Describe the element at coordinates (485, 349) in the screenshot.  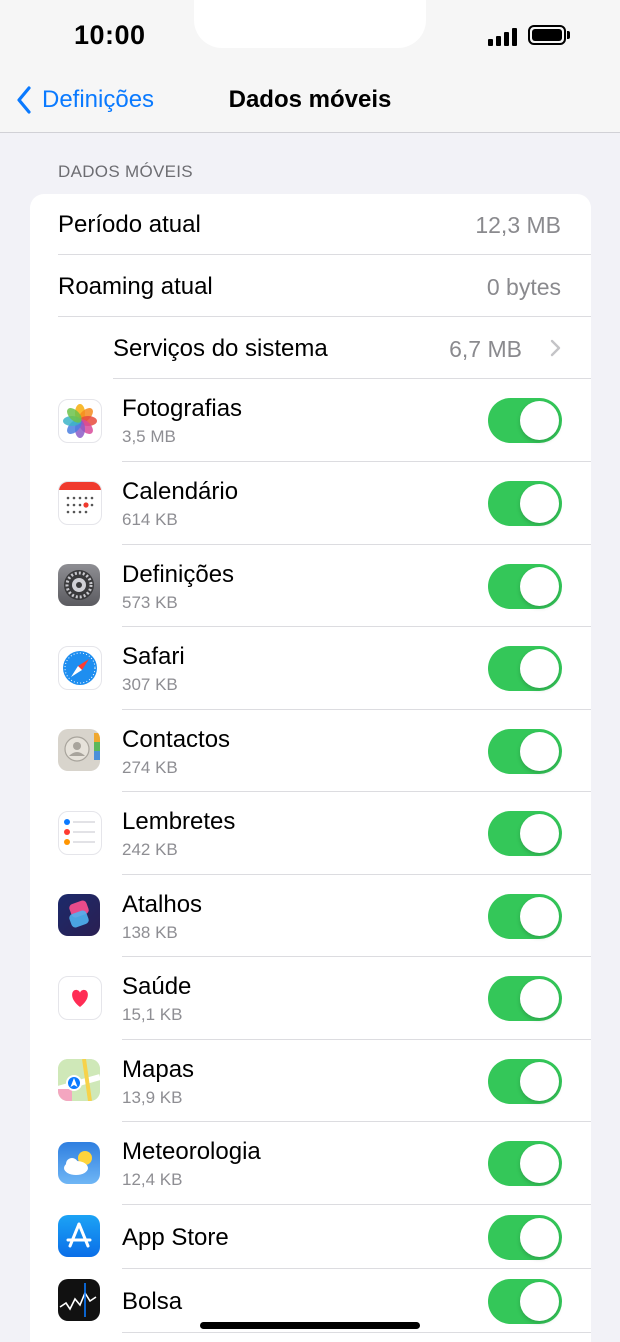
I see `system-services-value: 6,7 MB` at that location.